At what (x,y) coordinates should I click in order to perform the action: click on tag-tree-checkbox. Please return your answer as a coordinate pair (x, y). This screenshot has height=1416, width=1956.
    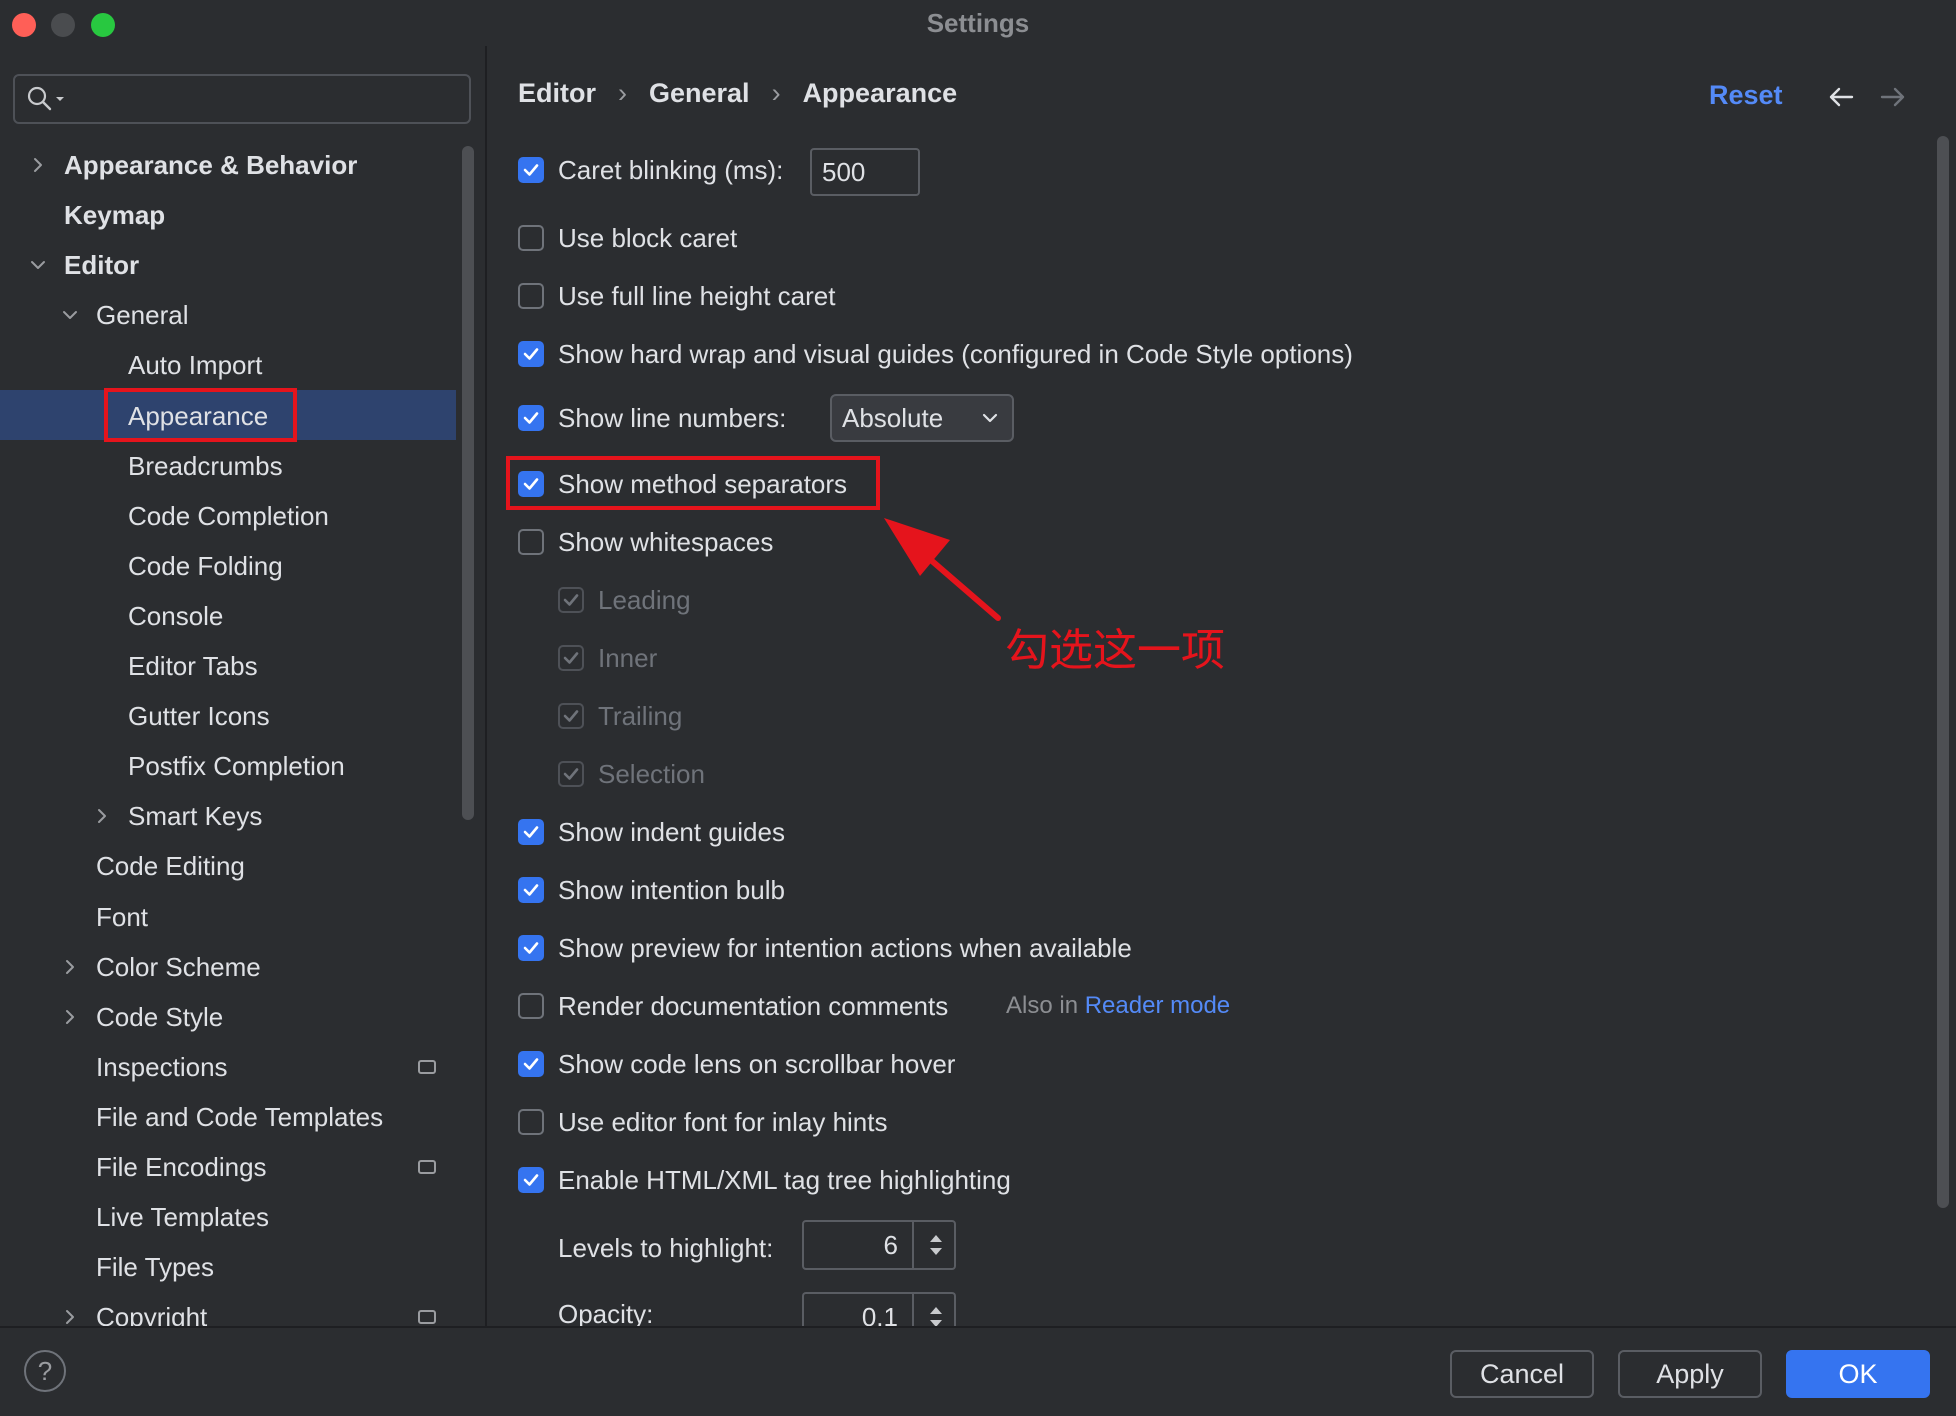
    Looking at the image, I should click on (531, 1180).